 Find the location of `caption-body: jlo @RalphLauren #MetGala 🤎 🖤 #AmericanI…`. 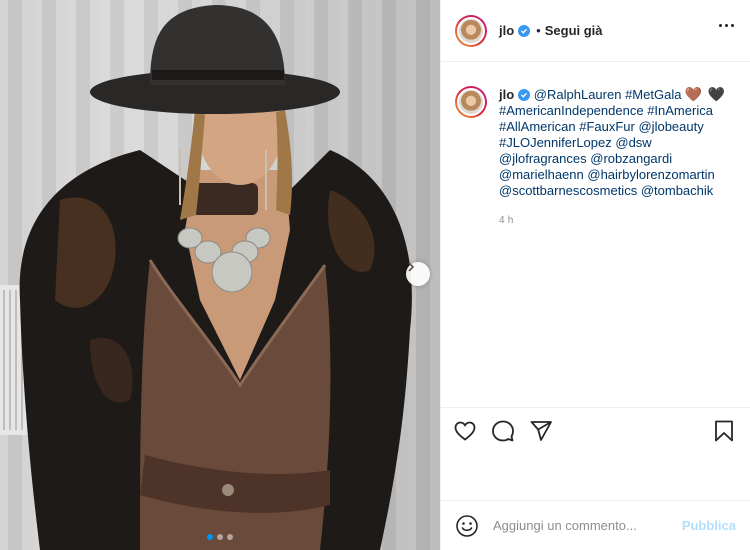

caption-body: jlo @RalphLauren #MetGala 🤎 🖤 #AmericanI… is located at coordinates (617, 157).